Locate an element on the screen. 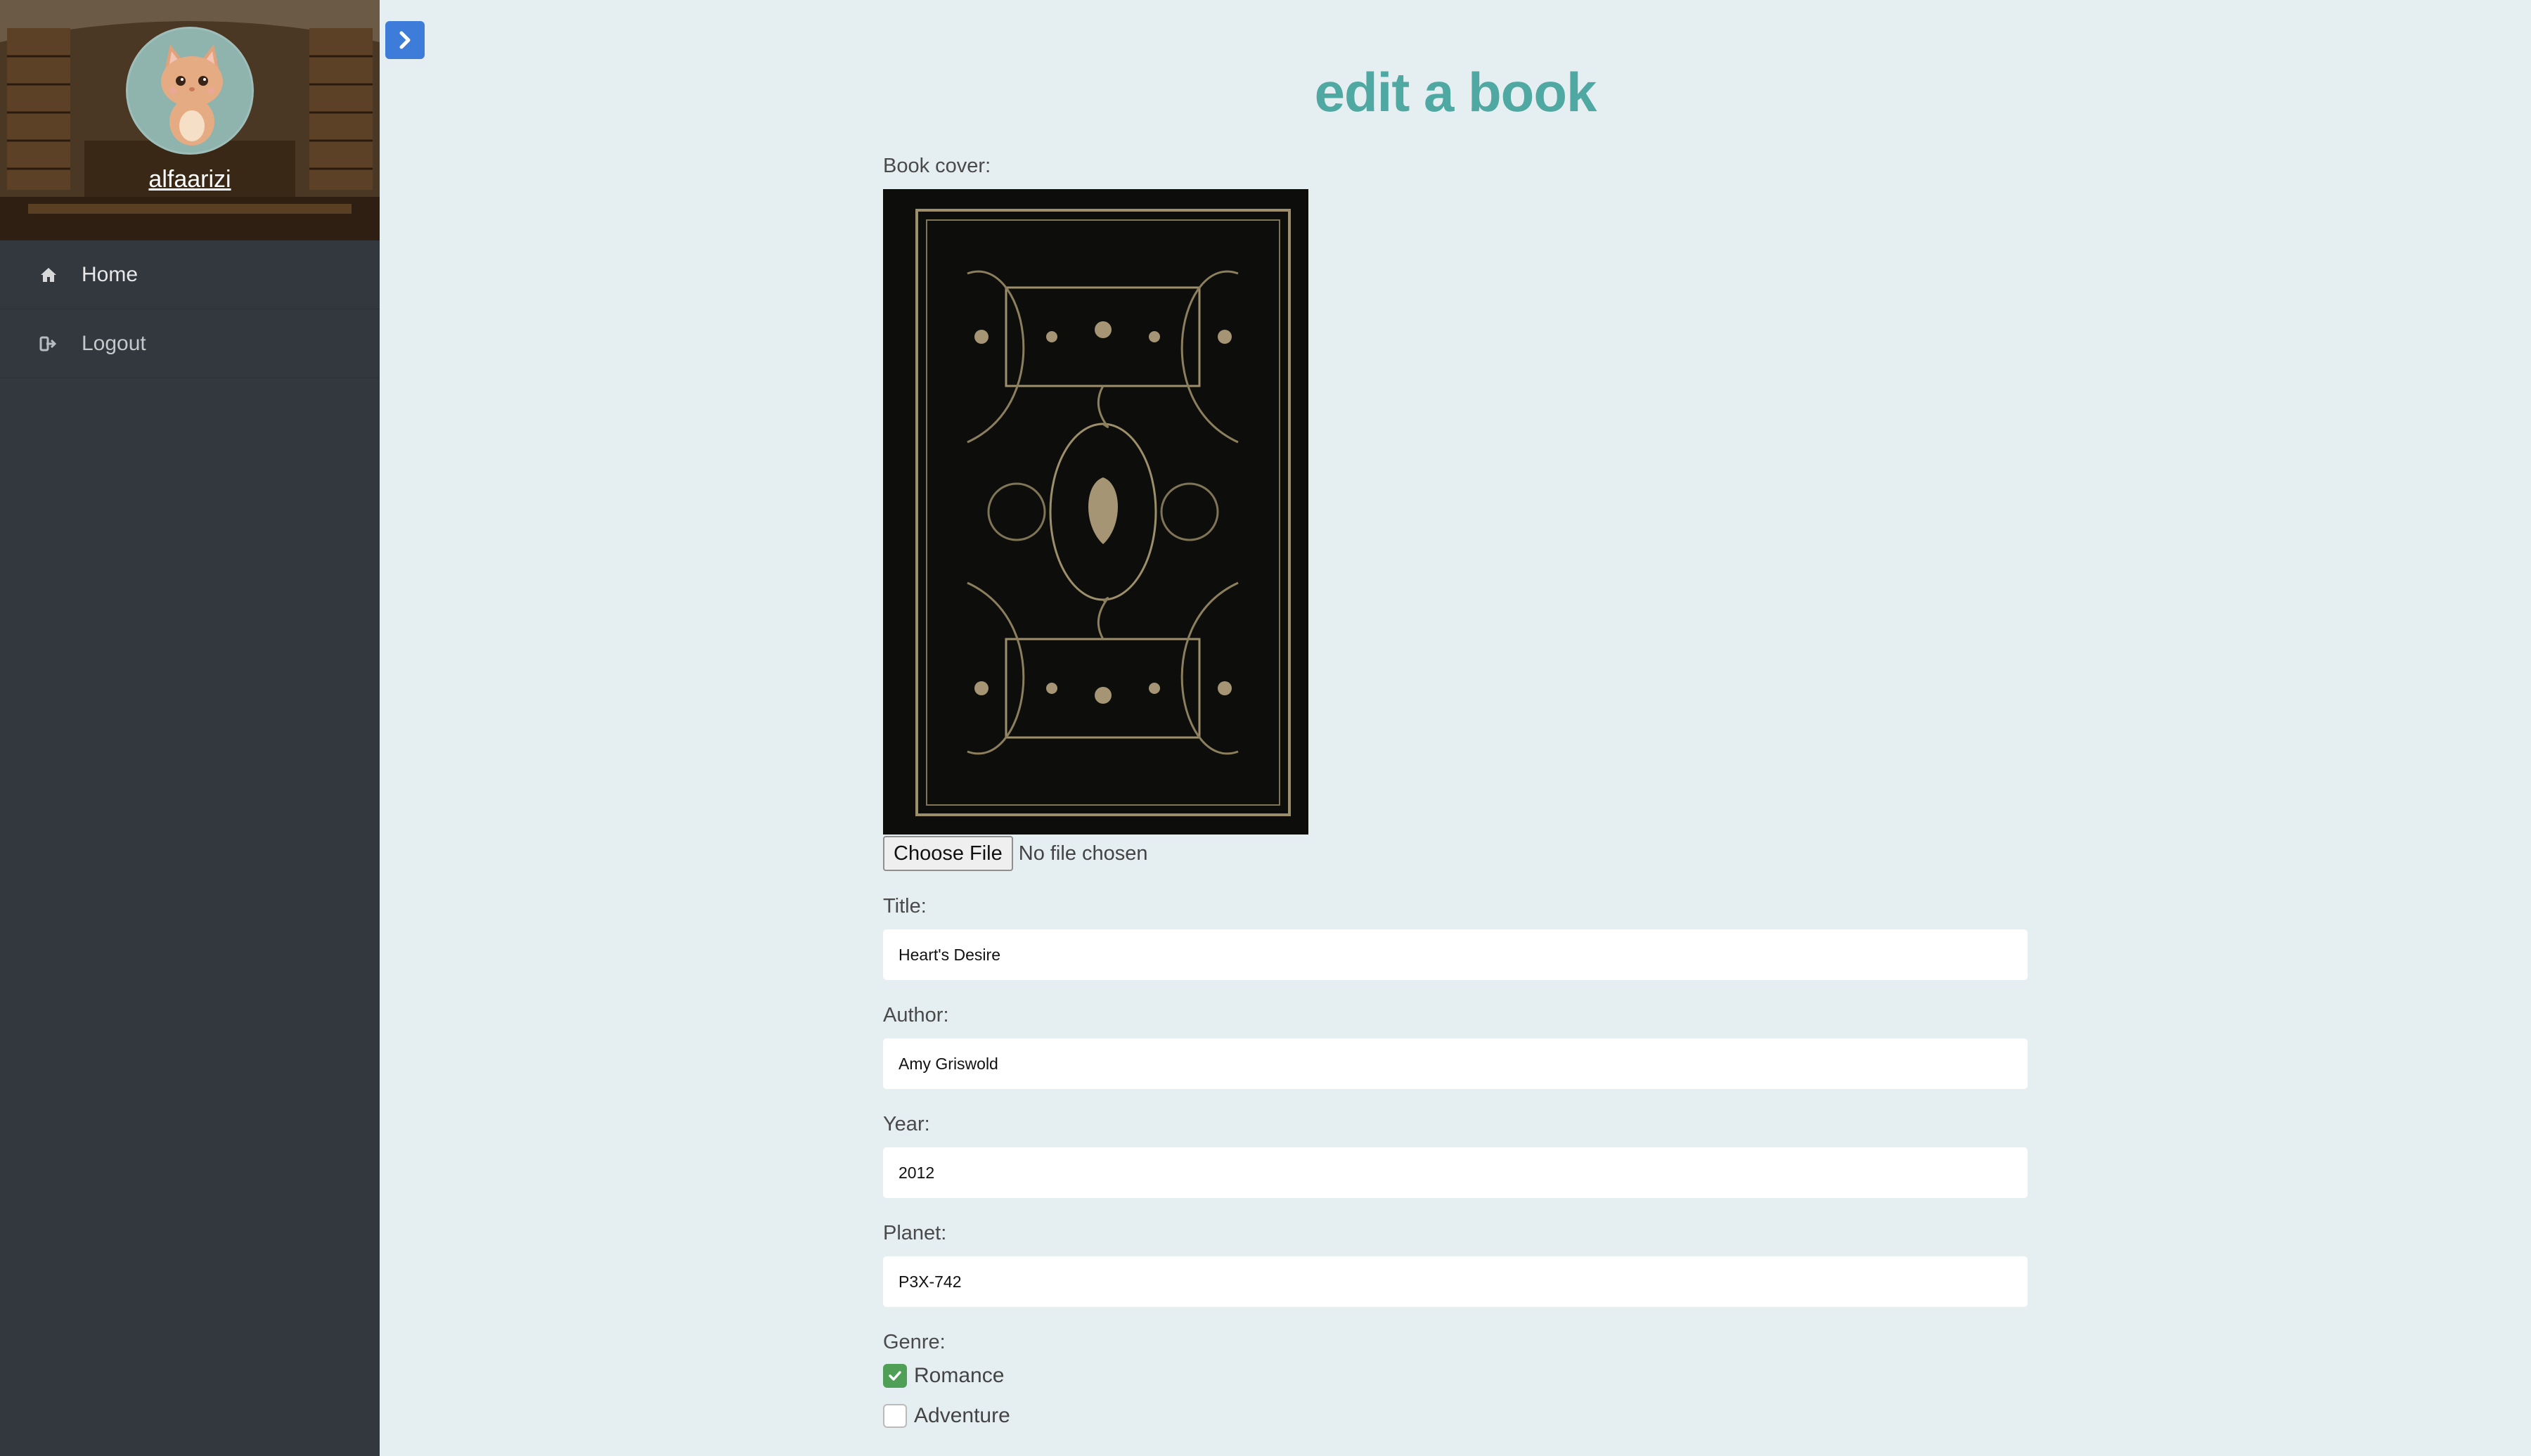 The width and height of the screenshot is (2531, 1456). check-icon is located at coordinates (895, 1375).